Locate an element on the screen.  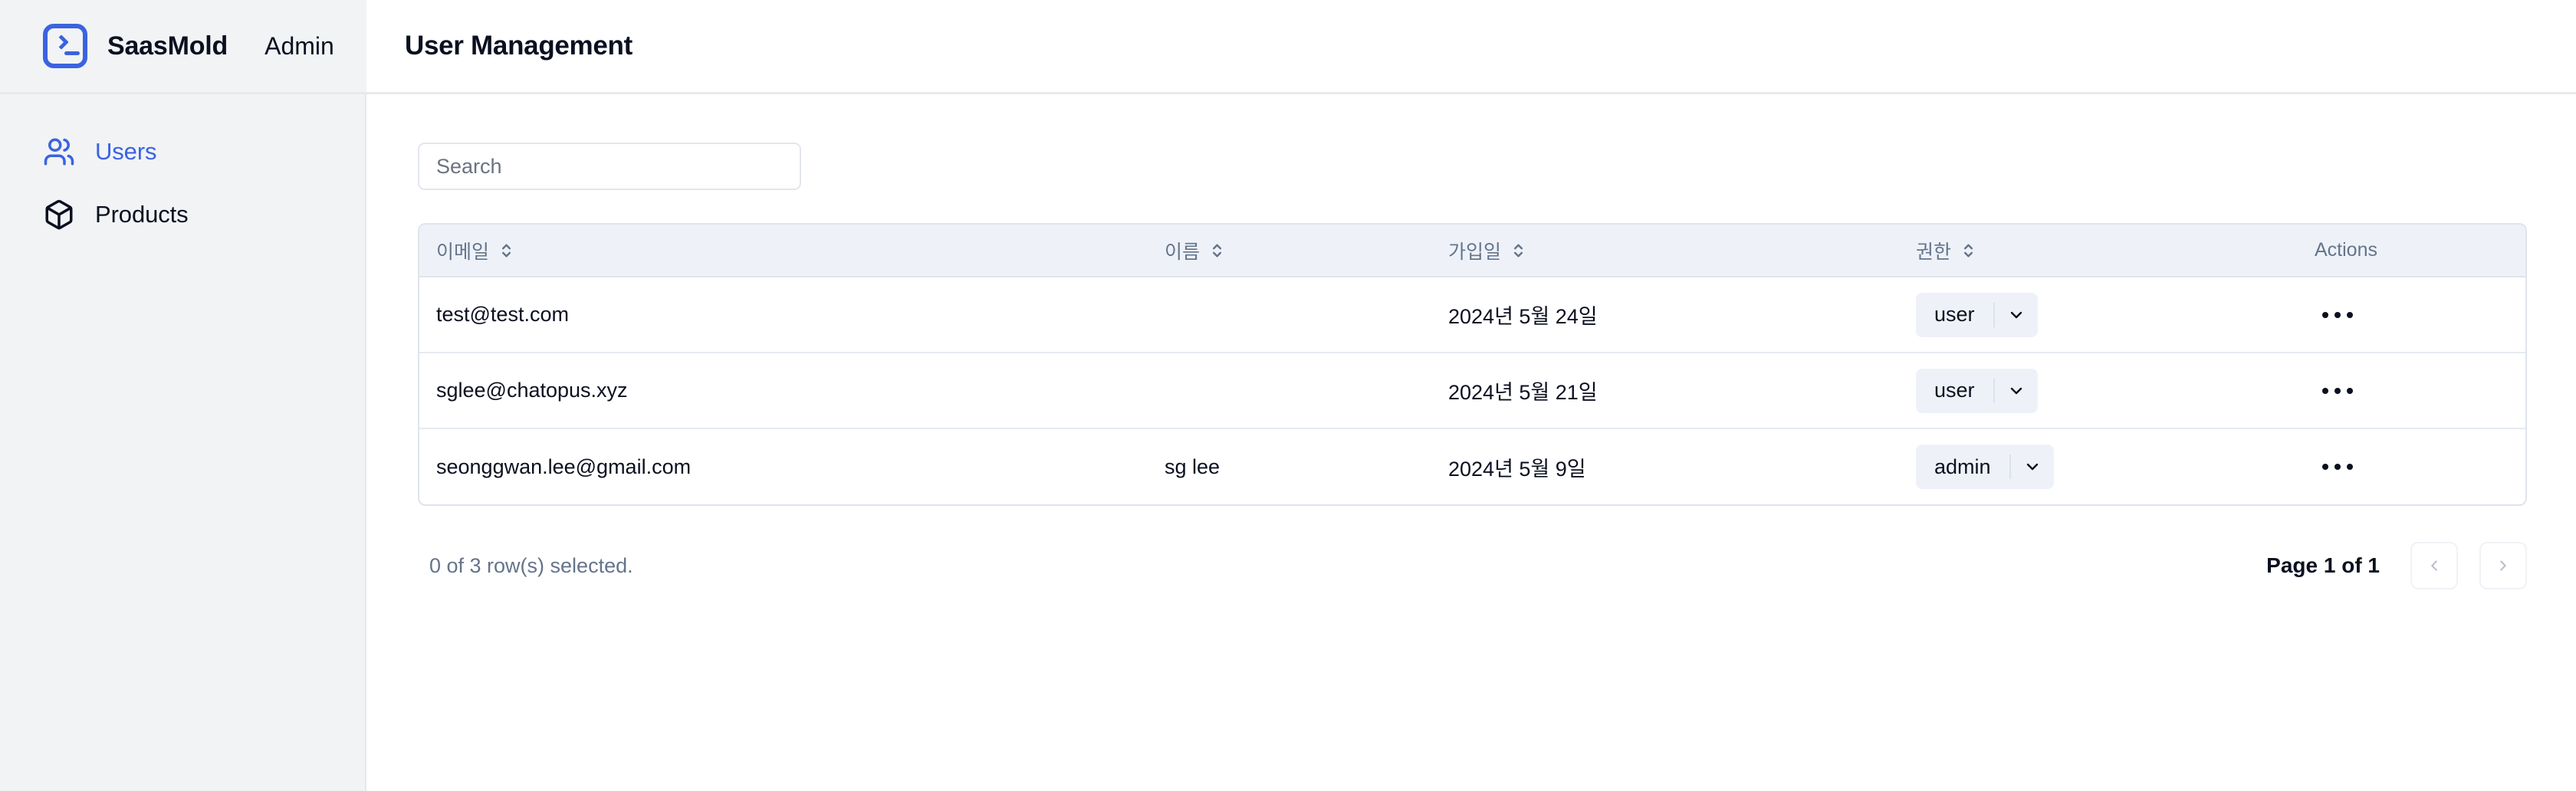
table-row: test@test.com 2024년 5월 24일 user is located at coordinates (1472, 315).